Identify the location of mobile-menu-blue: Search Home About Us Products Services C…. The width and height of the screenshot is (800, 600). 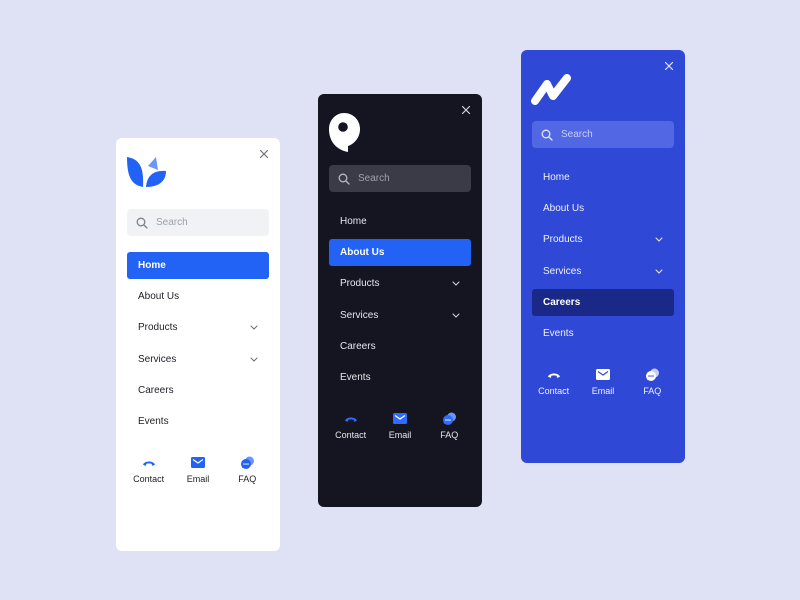
(603, 256).